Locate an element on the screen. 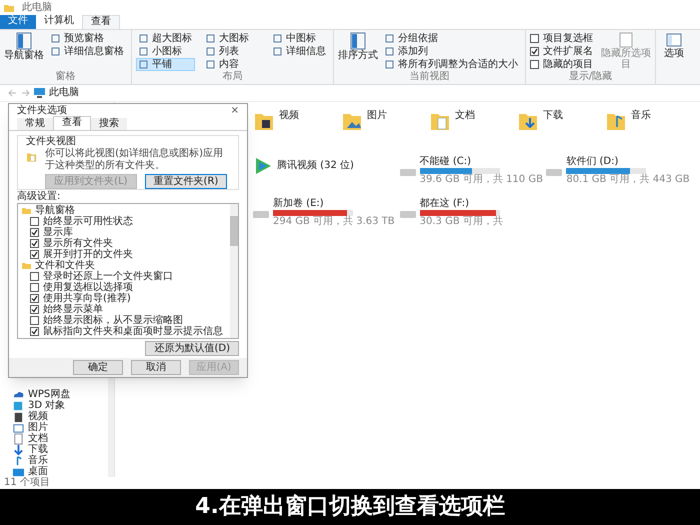 This screenshot has width=700, height=525. drive-space: 30.3 GB 可用，共 is located at coordinates (461, 222).